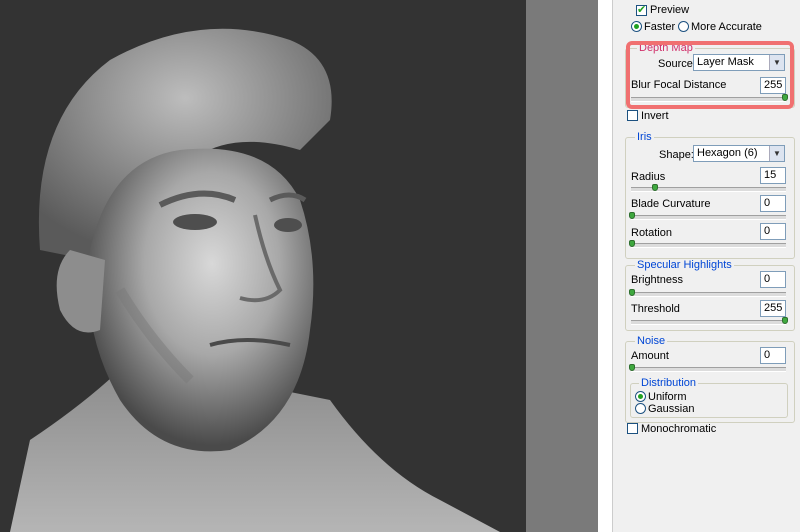 The width and height of the screenshot is (800, 532). What do you see at coordinates (641, 9) in the screenshot?
I see `preview-checkbox` at bounding box center [641, 9].